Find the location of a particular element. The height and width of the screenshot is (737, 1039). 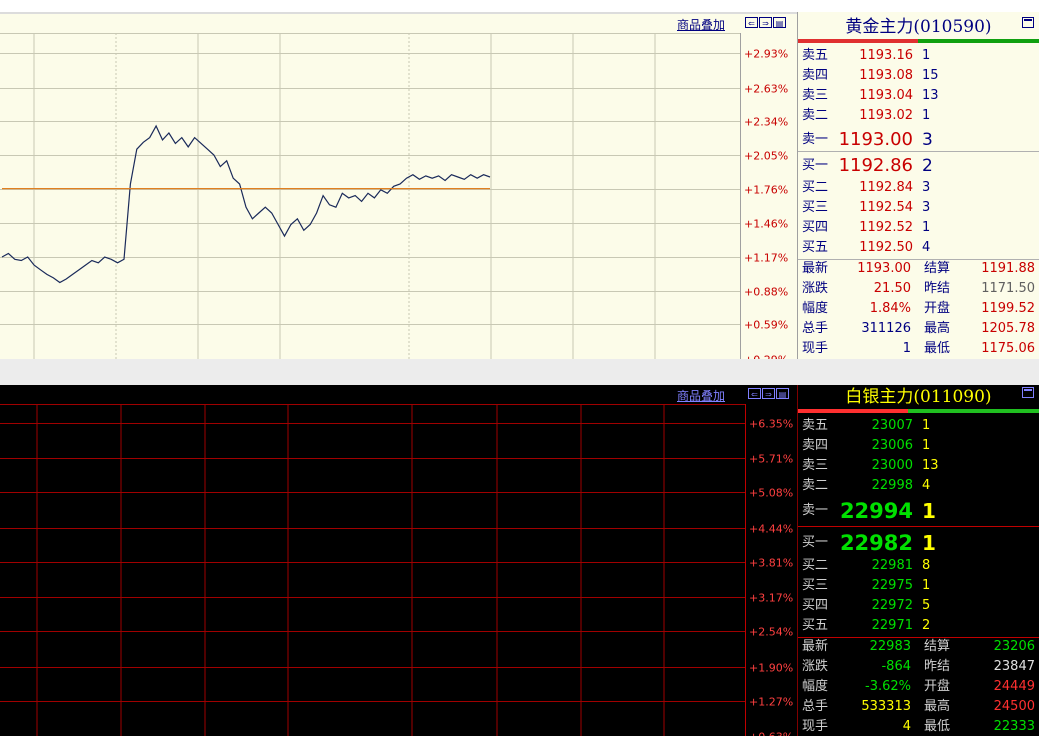

axis-tick-label: +6.35% is located at coordinates (771, 424).